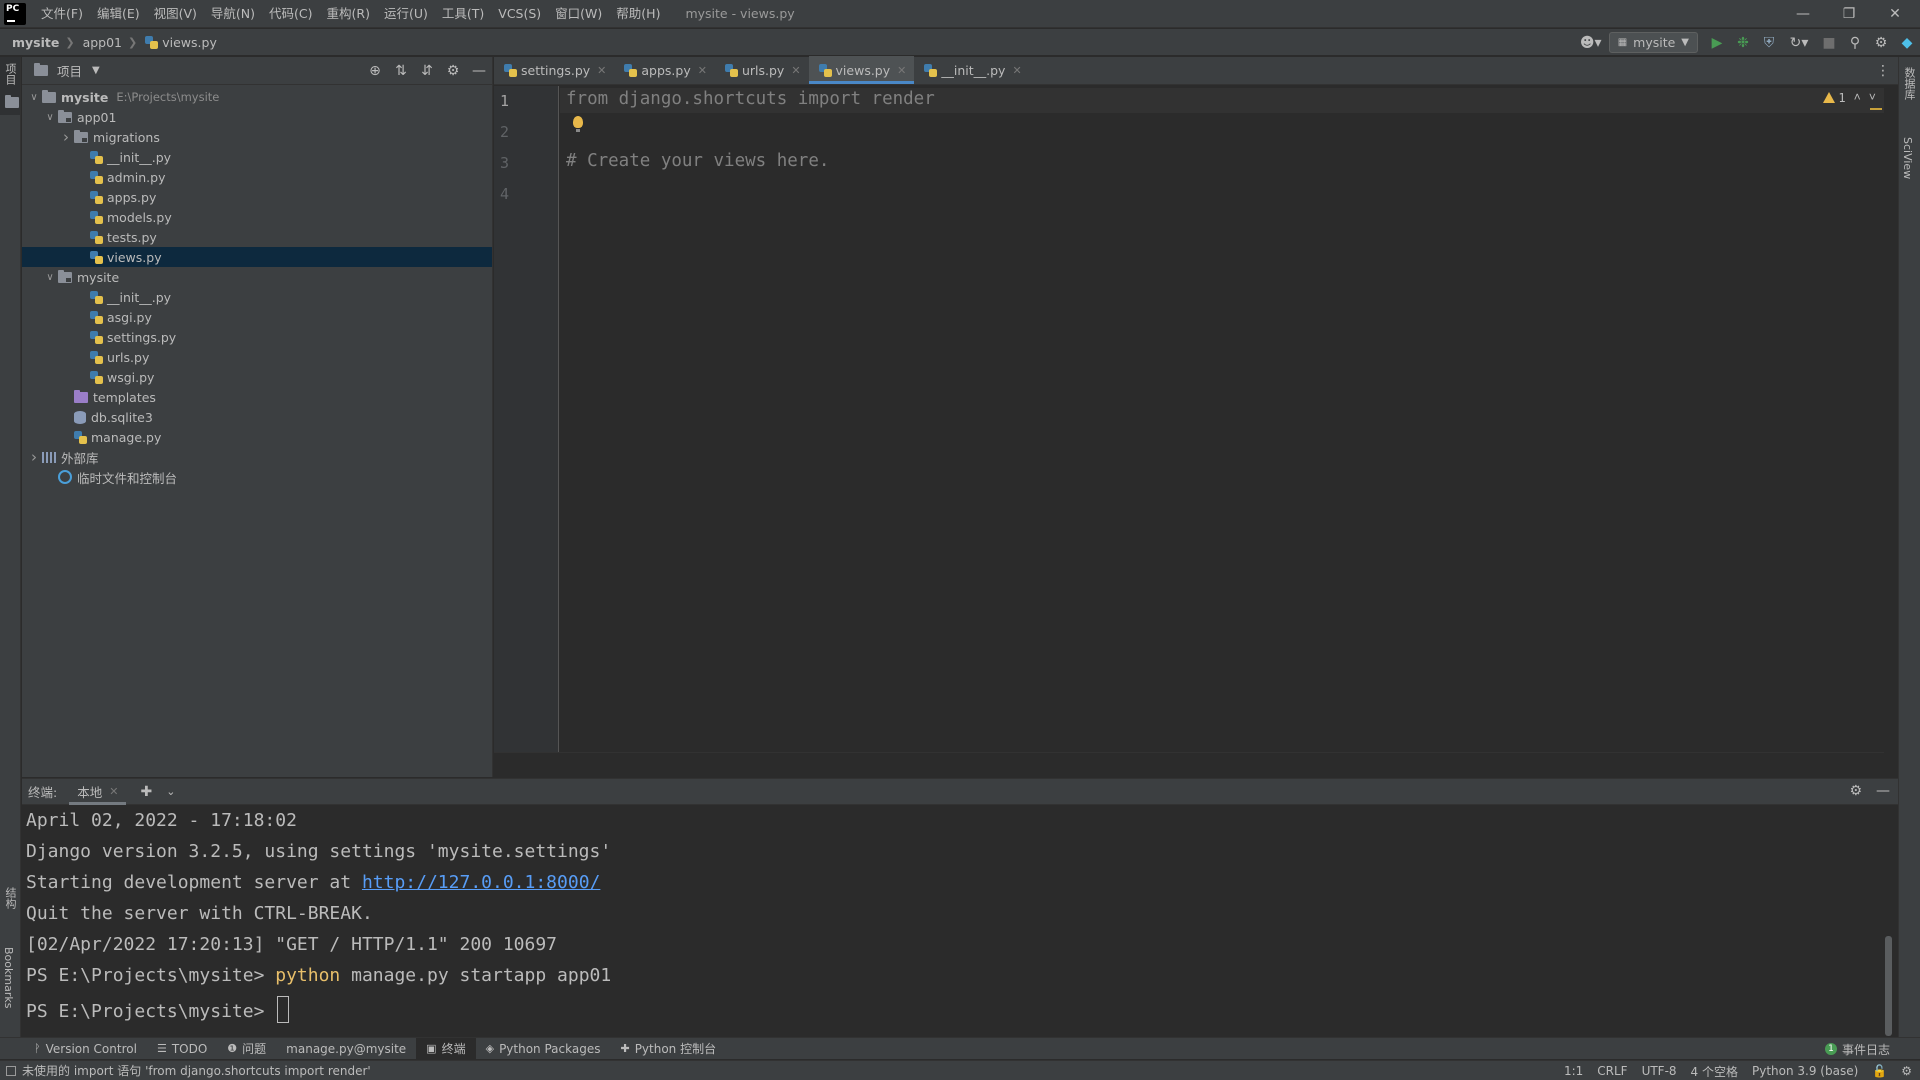  Describe the element at coordinates (96, 70) in the screenshot. I see `chevron-down-icon: ▼` at that location.